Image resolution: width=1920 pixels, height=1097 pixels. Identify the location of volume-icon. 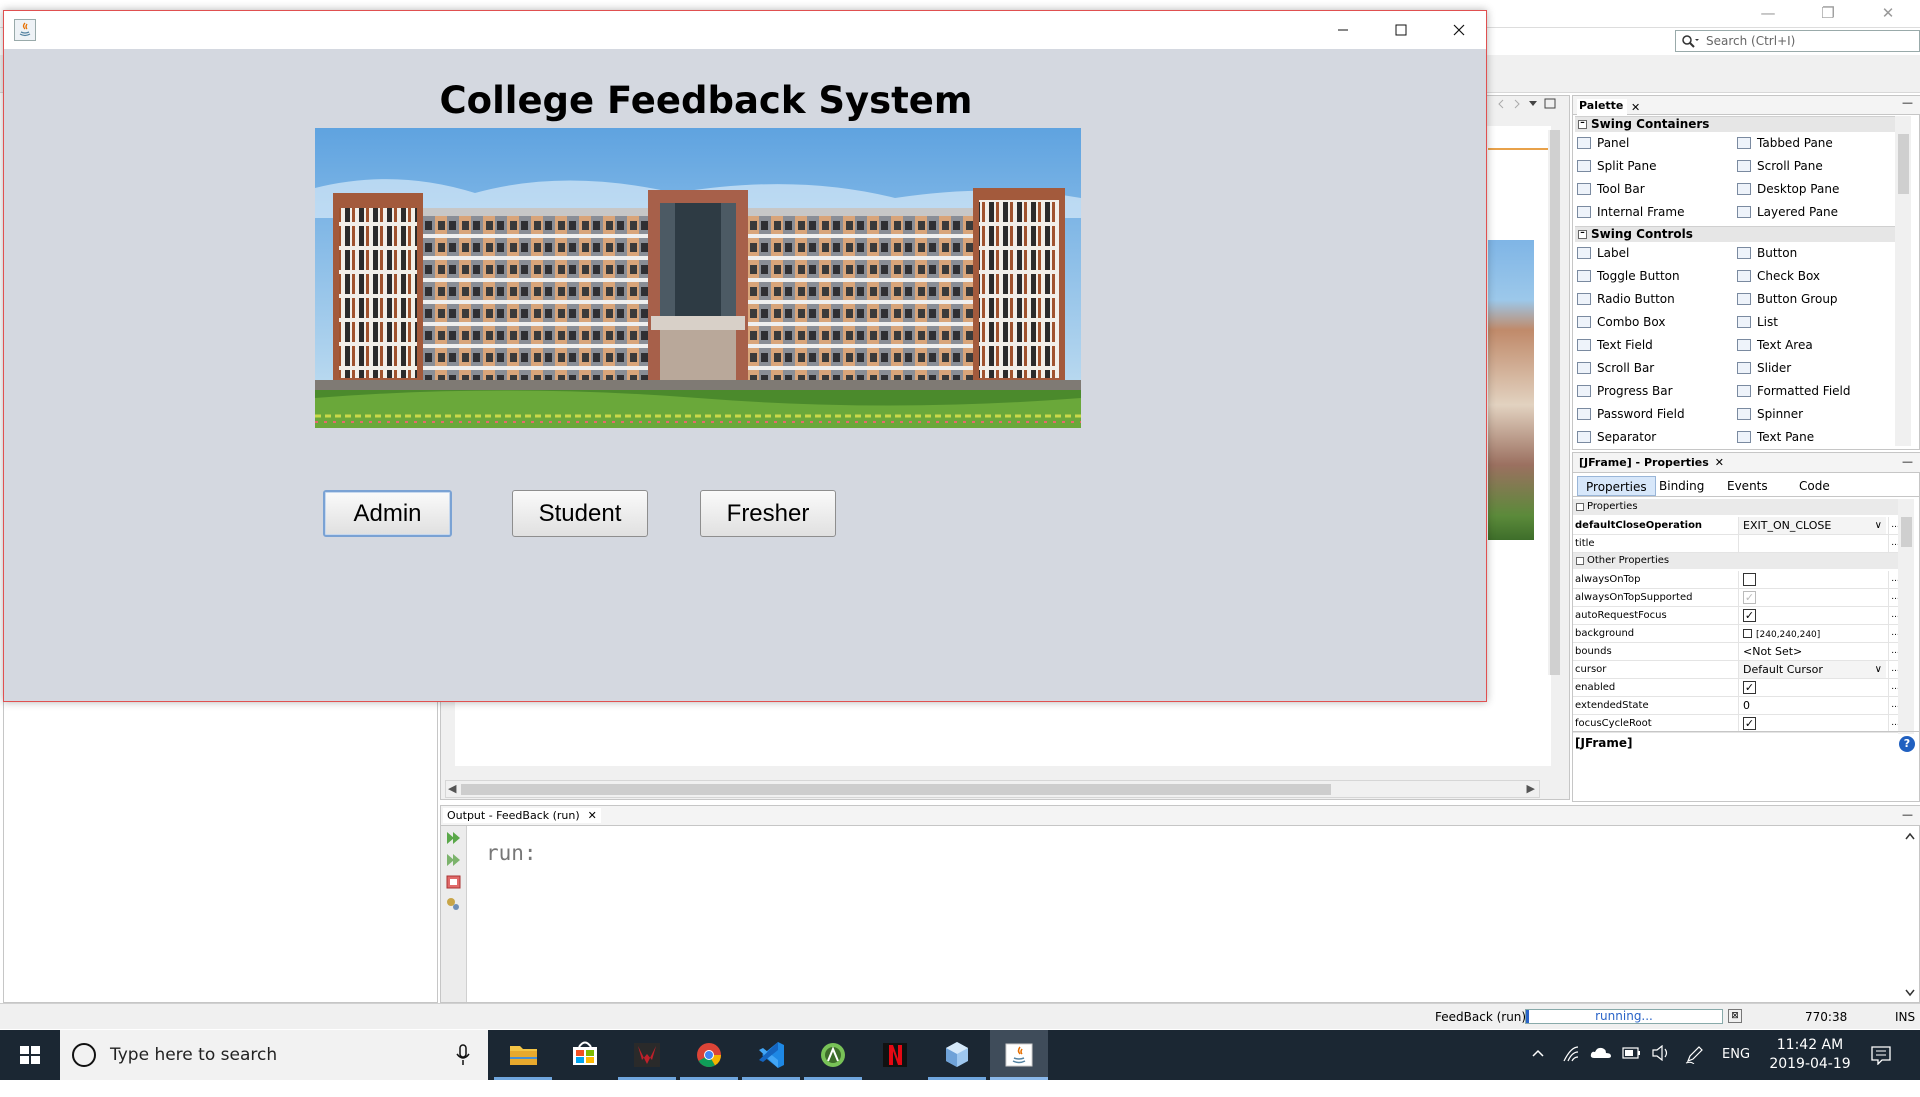
(1661, 1070).